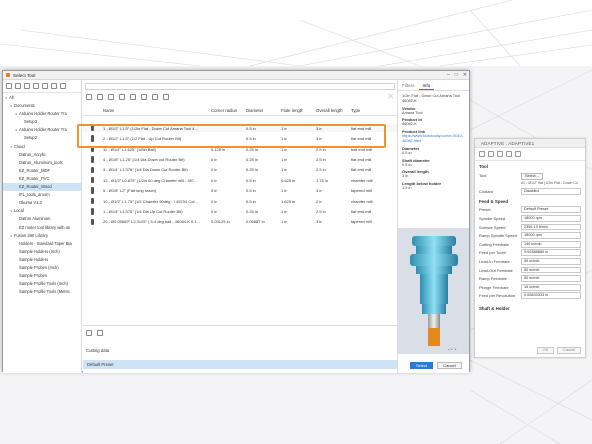  Describe the element at coordinates (551, 296) in the screenshot. I see `feed-field-input: 0.00833333 in` at that location.